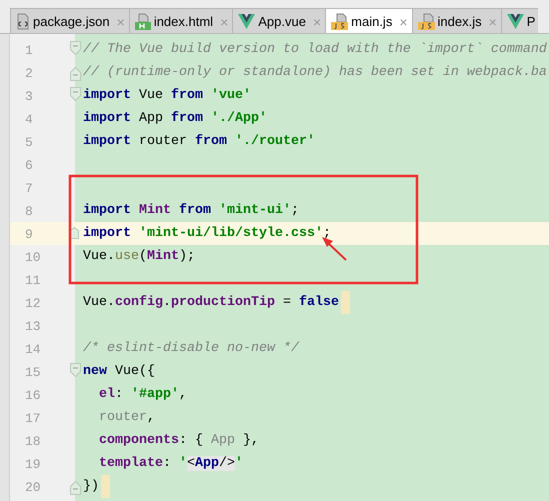 Image resolution: width=549 pixels, height=501 pixels. I want to click on tab-label: main.js, so click(371, 21).